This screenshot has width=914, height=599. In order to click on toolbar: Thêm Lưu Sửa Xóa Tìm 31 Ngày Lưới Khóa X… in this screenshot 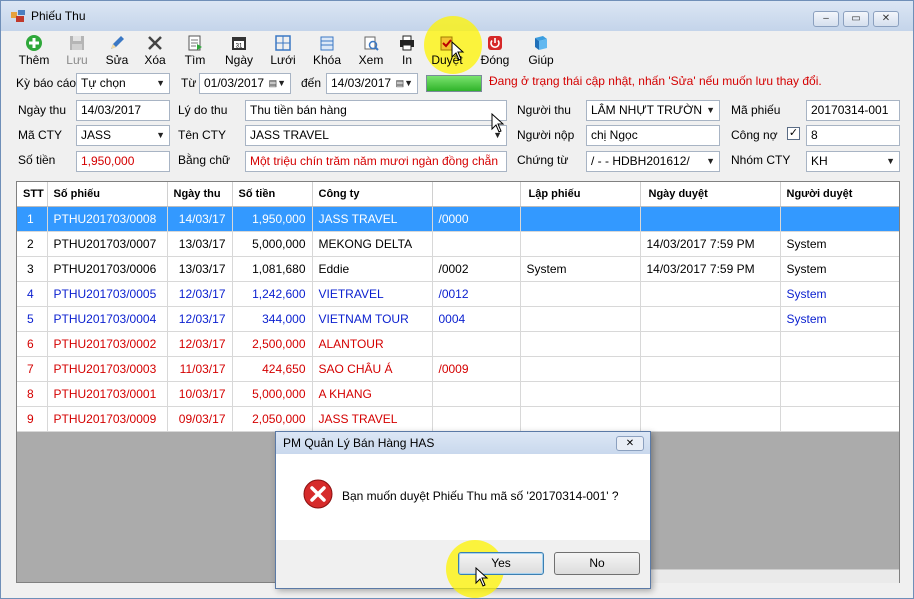, I will do `click(309, 51)`.